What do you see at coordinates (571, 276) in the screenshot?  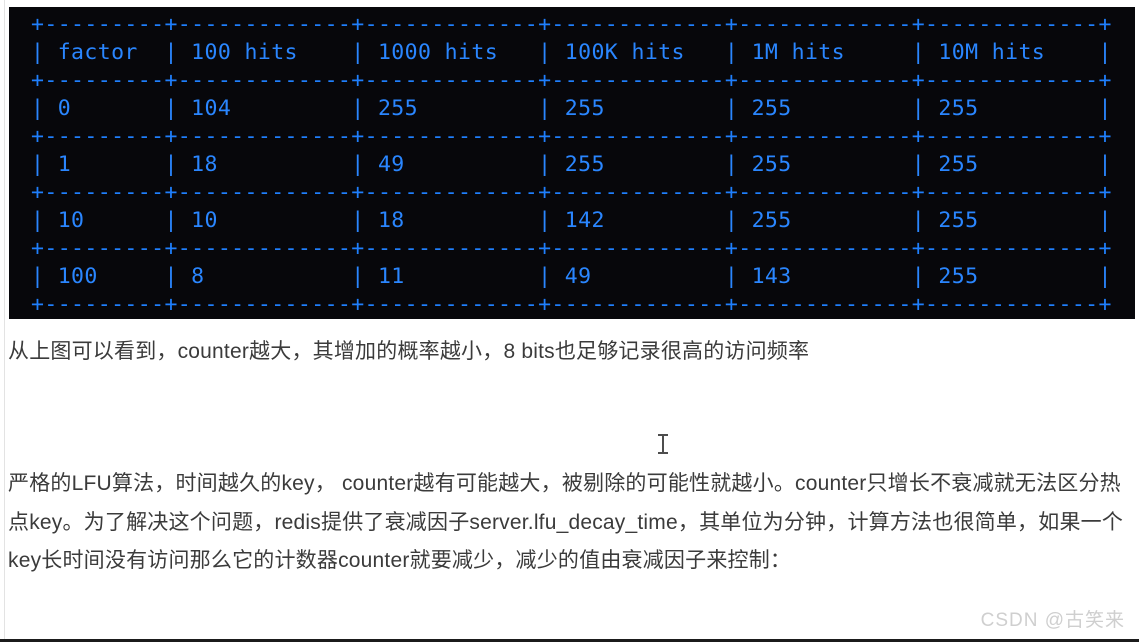 I see `table-row: | 100 | 8 | 11 | 49 | 143 | 255 |` at bounding box center [571, 276].